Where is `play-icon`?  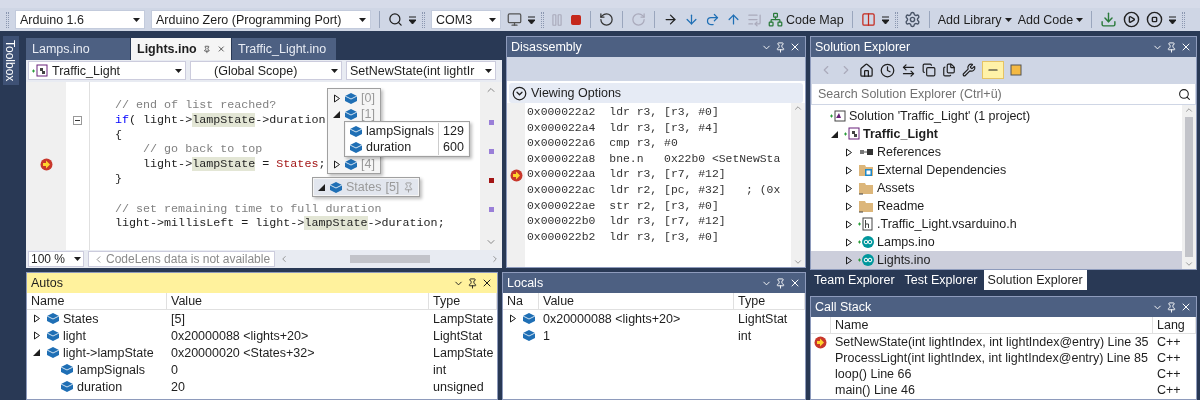
play-icon is located at coordinates (1132, 19).